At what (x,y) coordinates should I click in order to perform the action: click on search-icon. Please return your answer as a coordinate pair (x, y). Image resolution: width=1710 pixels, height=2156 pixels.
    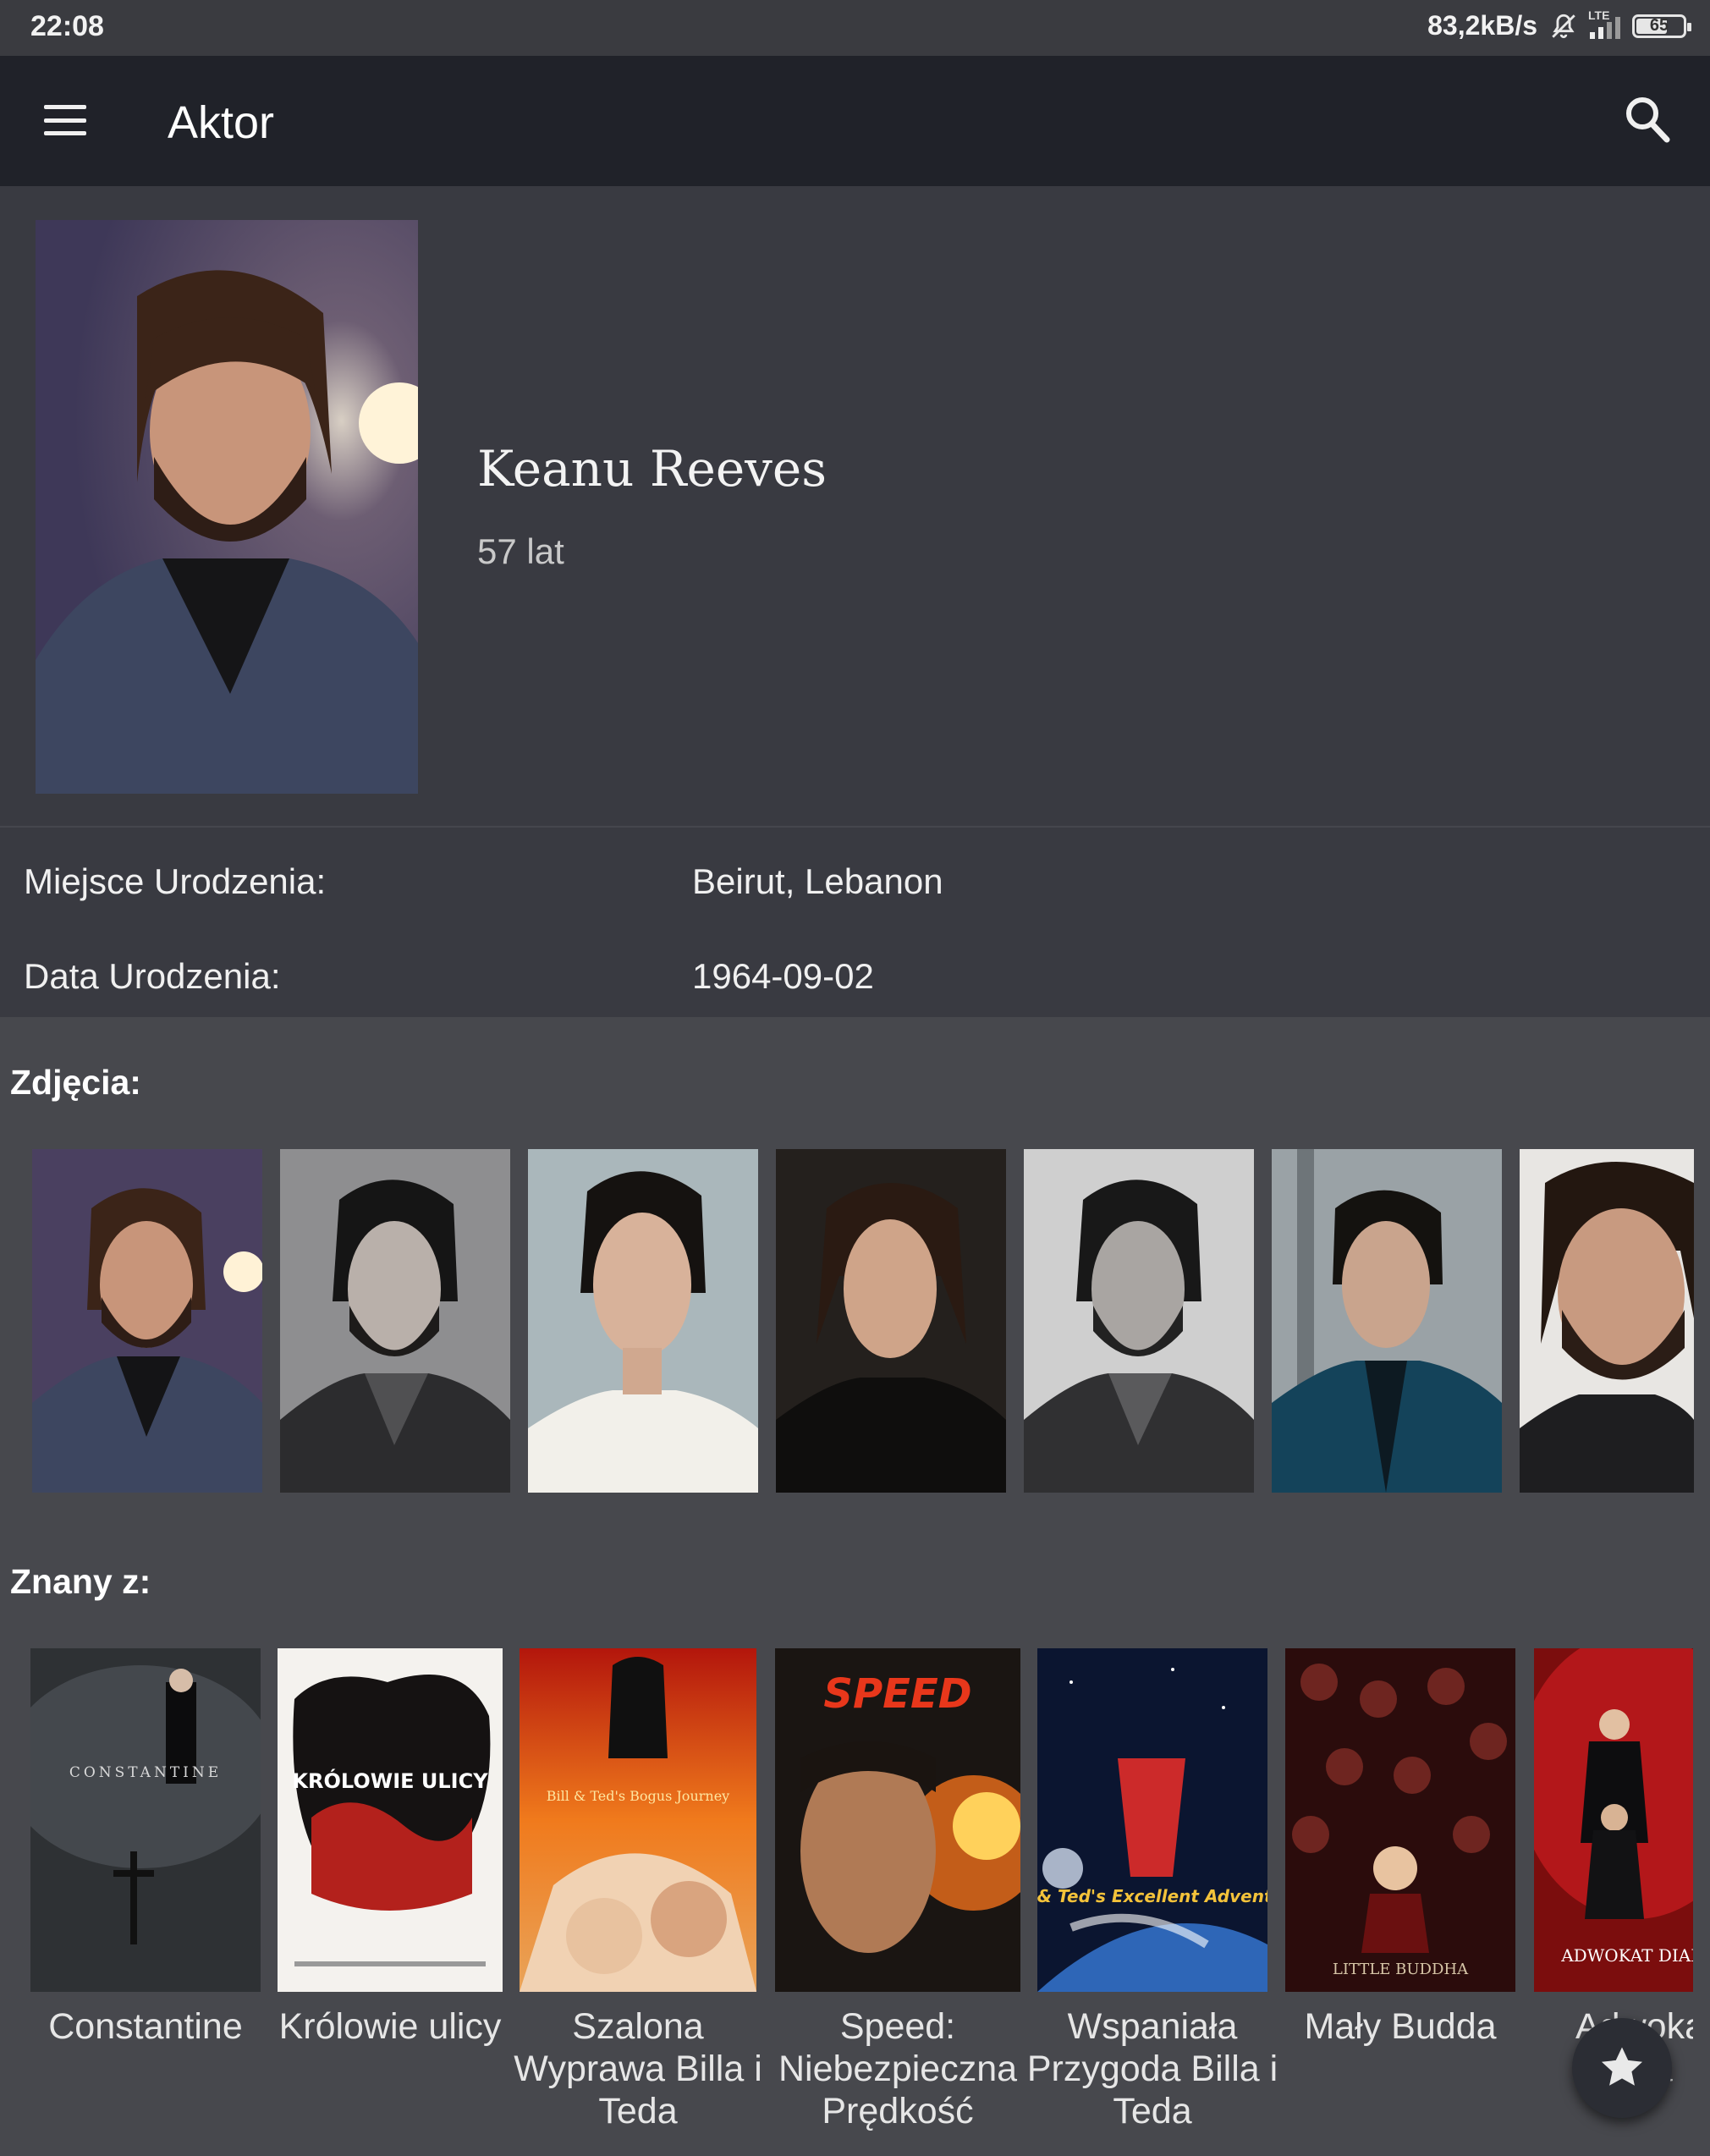
    Looking at the image, I should click on (1647, 120).